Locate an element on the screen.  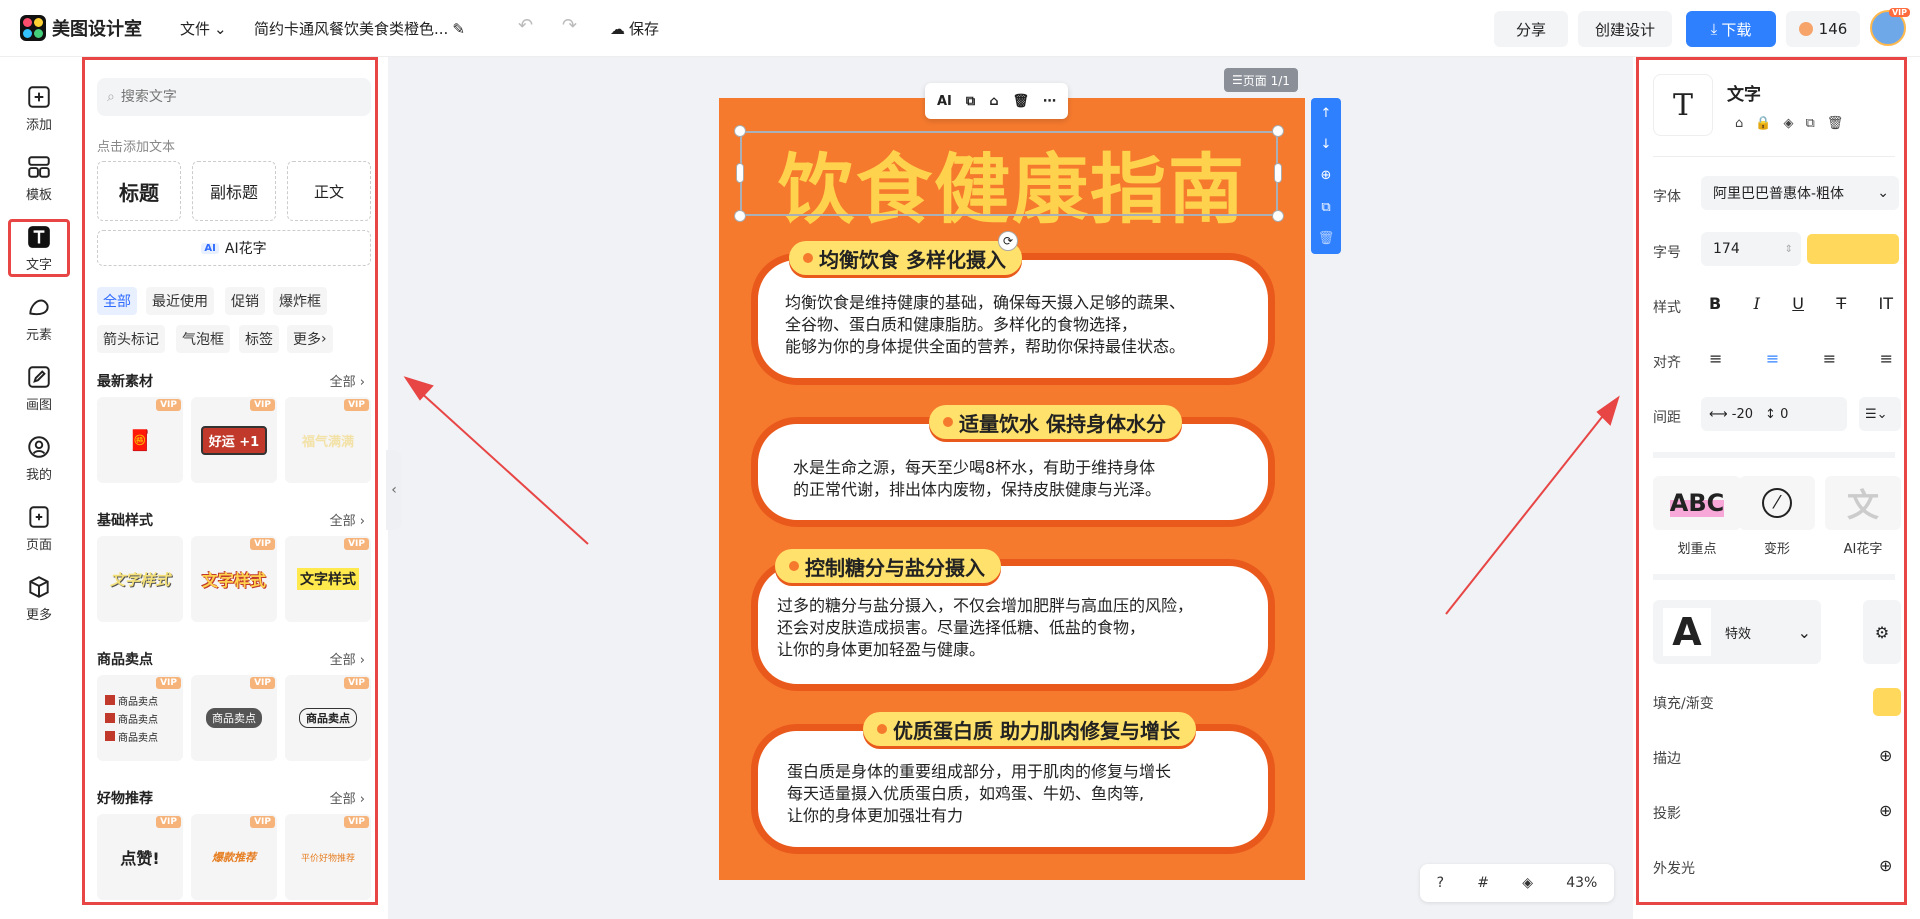
tag-burst: 爆炸框 is located at coordinates (300, 301).